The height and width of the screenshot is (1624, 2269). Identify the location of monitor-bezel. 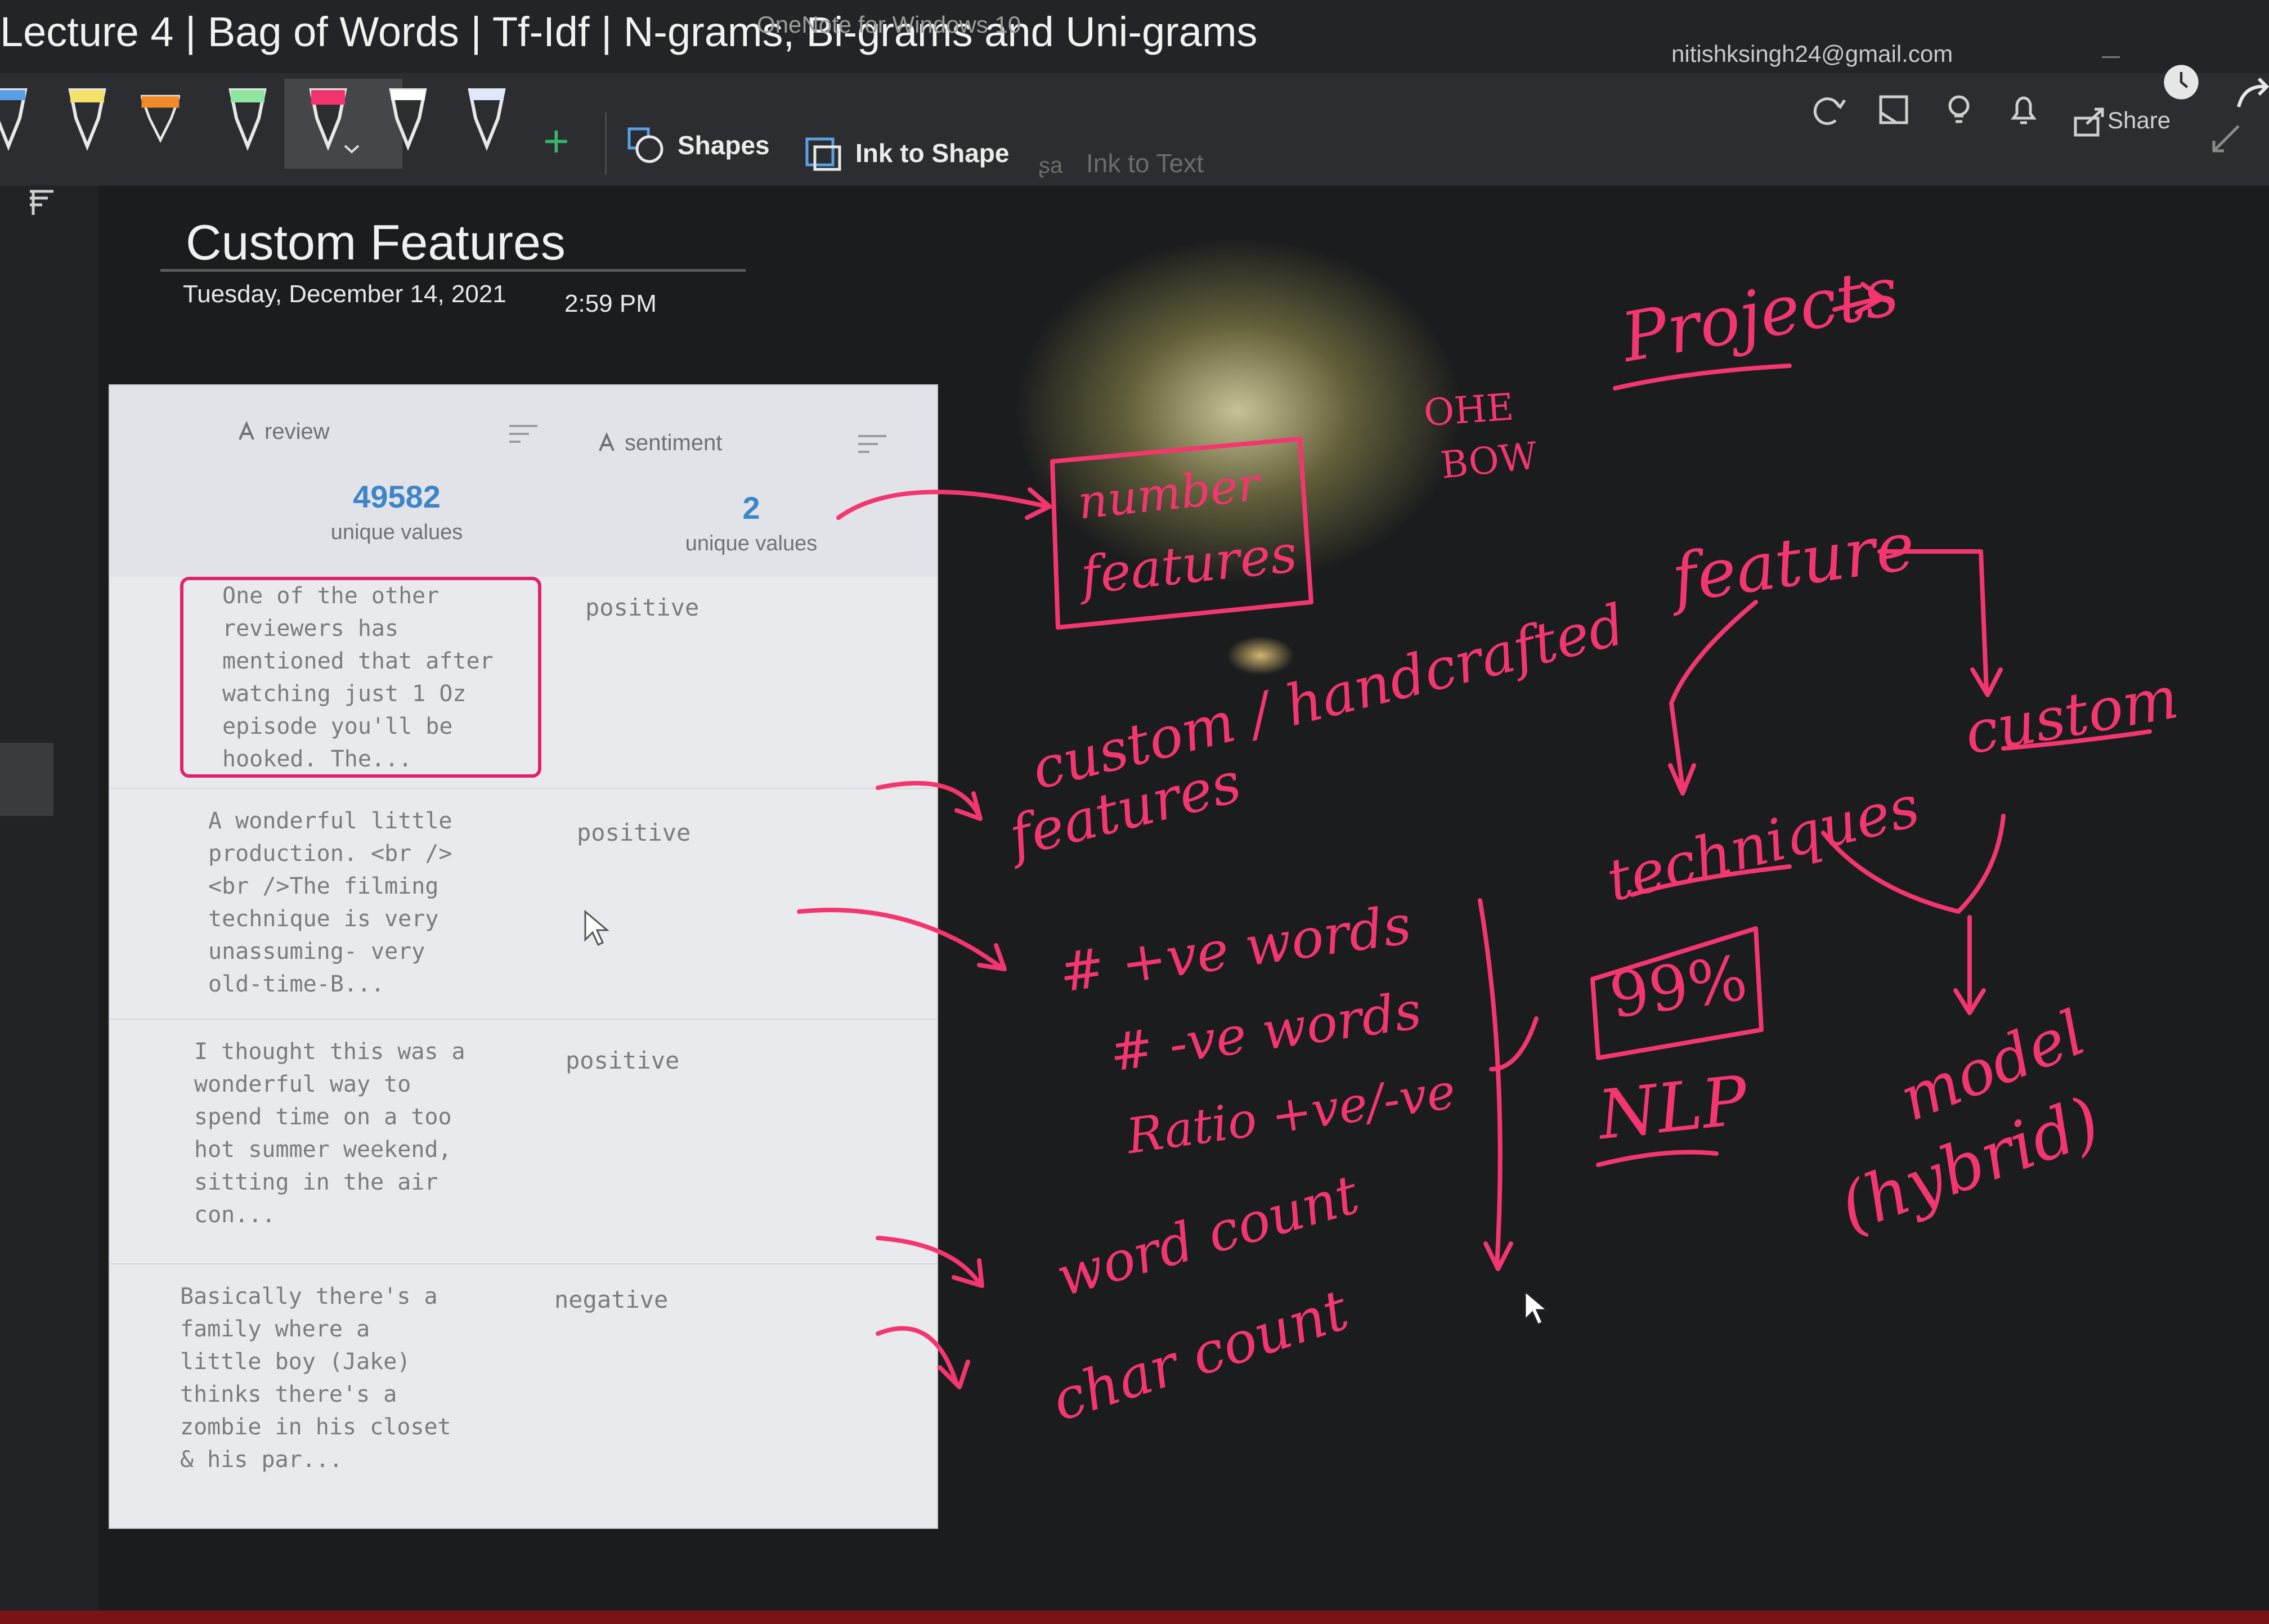
(1134, 1617).